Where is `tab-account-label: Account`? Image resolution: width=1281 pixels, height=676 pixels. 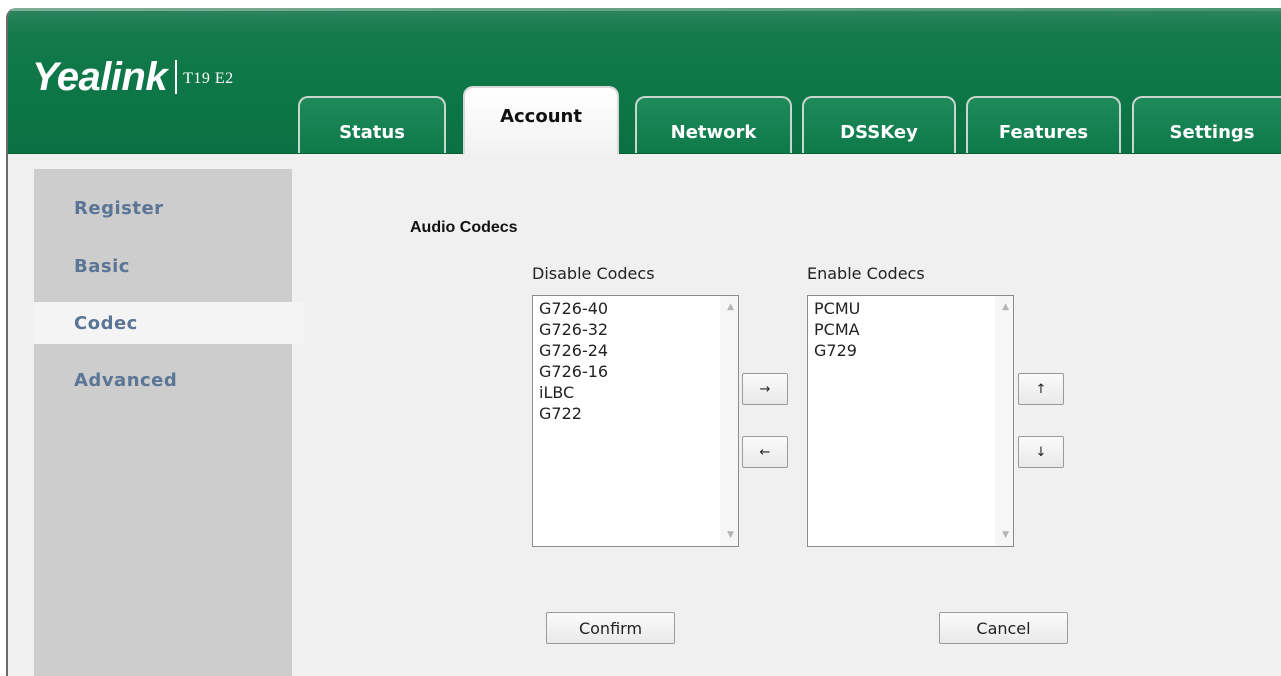 tab-account-label: Account is located at coordinates (541, 116).